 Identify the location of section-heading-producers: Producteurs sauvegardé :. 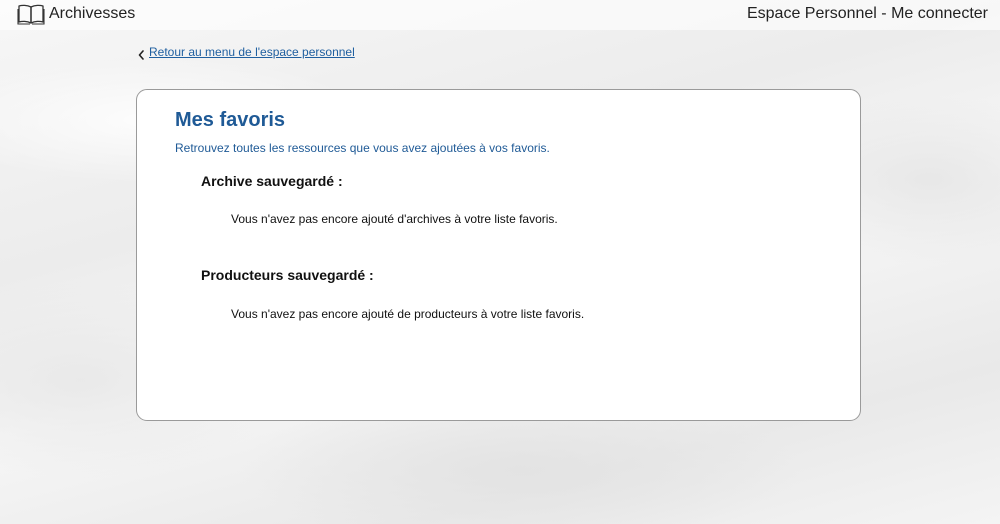
(287, 275).